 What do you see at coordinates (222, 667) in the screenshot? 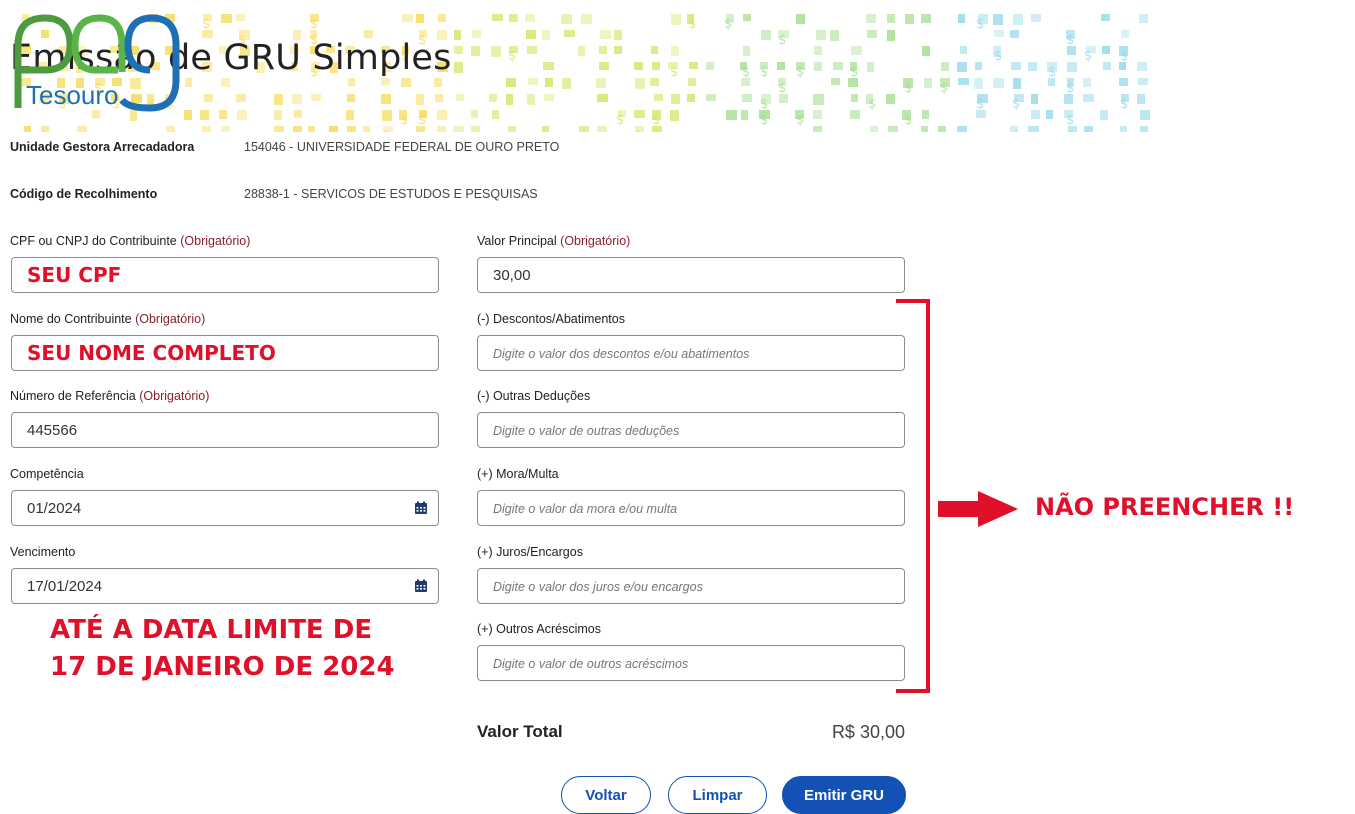
I see `deadline-annotation-line2: 17 DE JANEIRO DE 2024` at bounding box center [222, 667].